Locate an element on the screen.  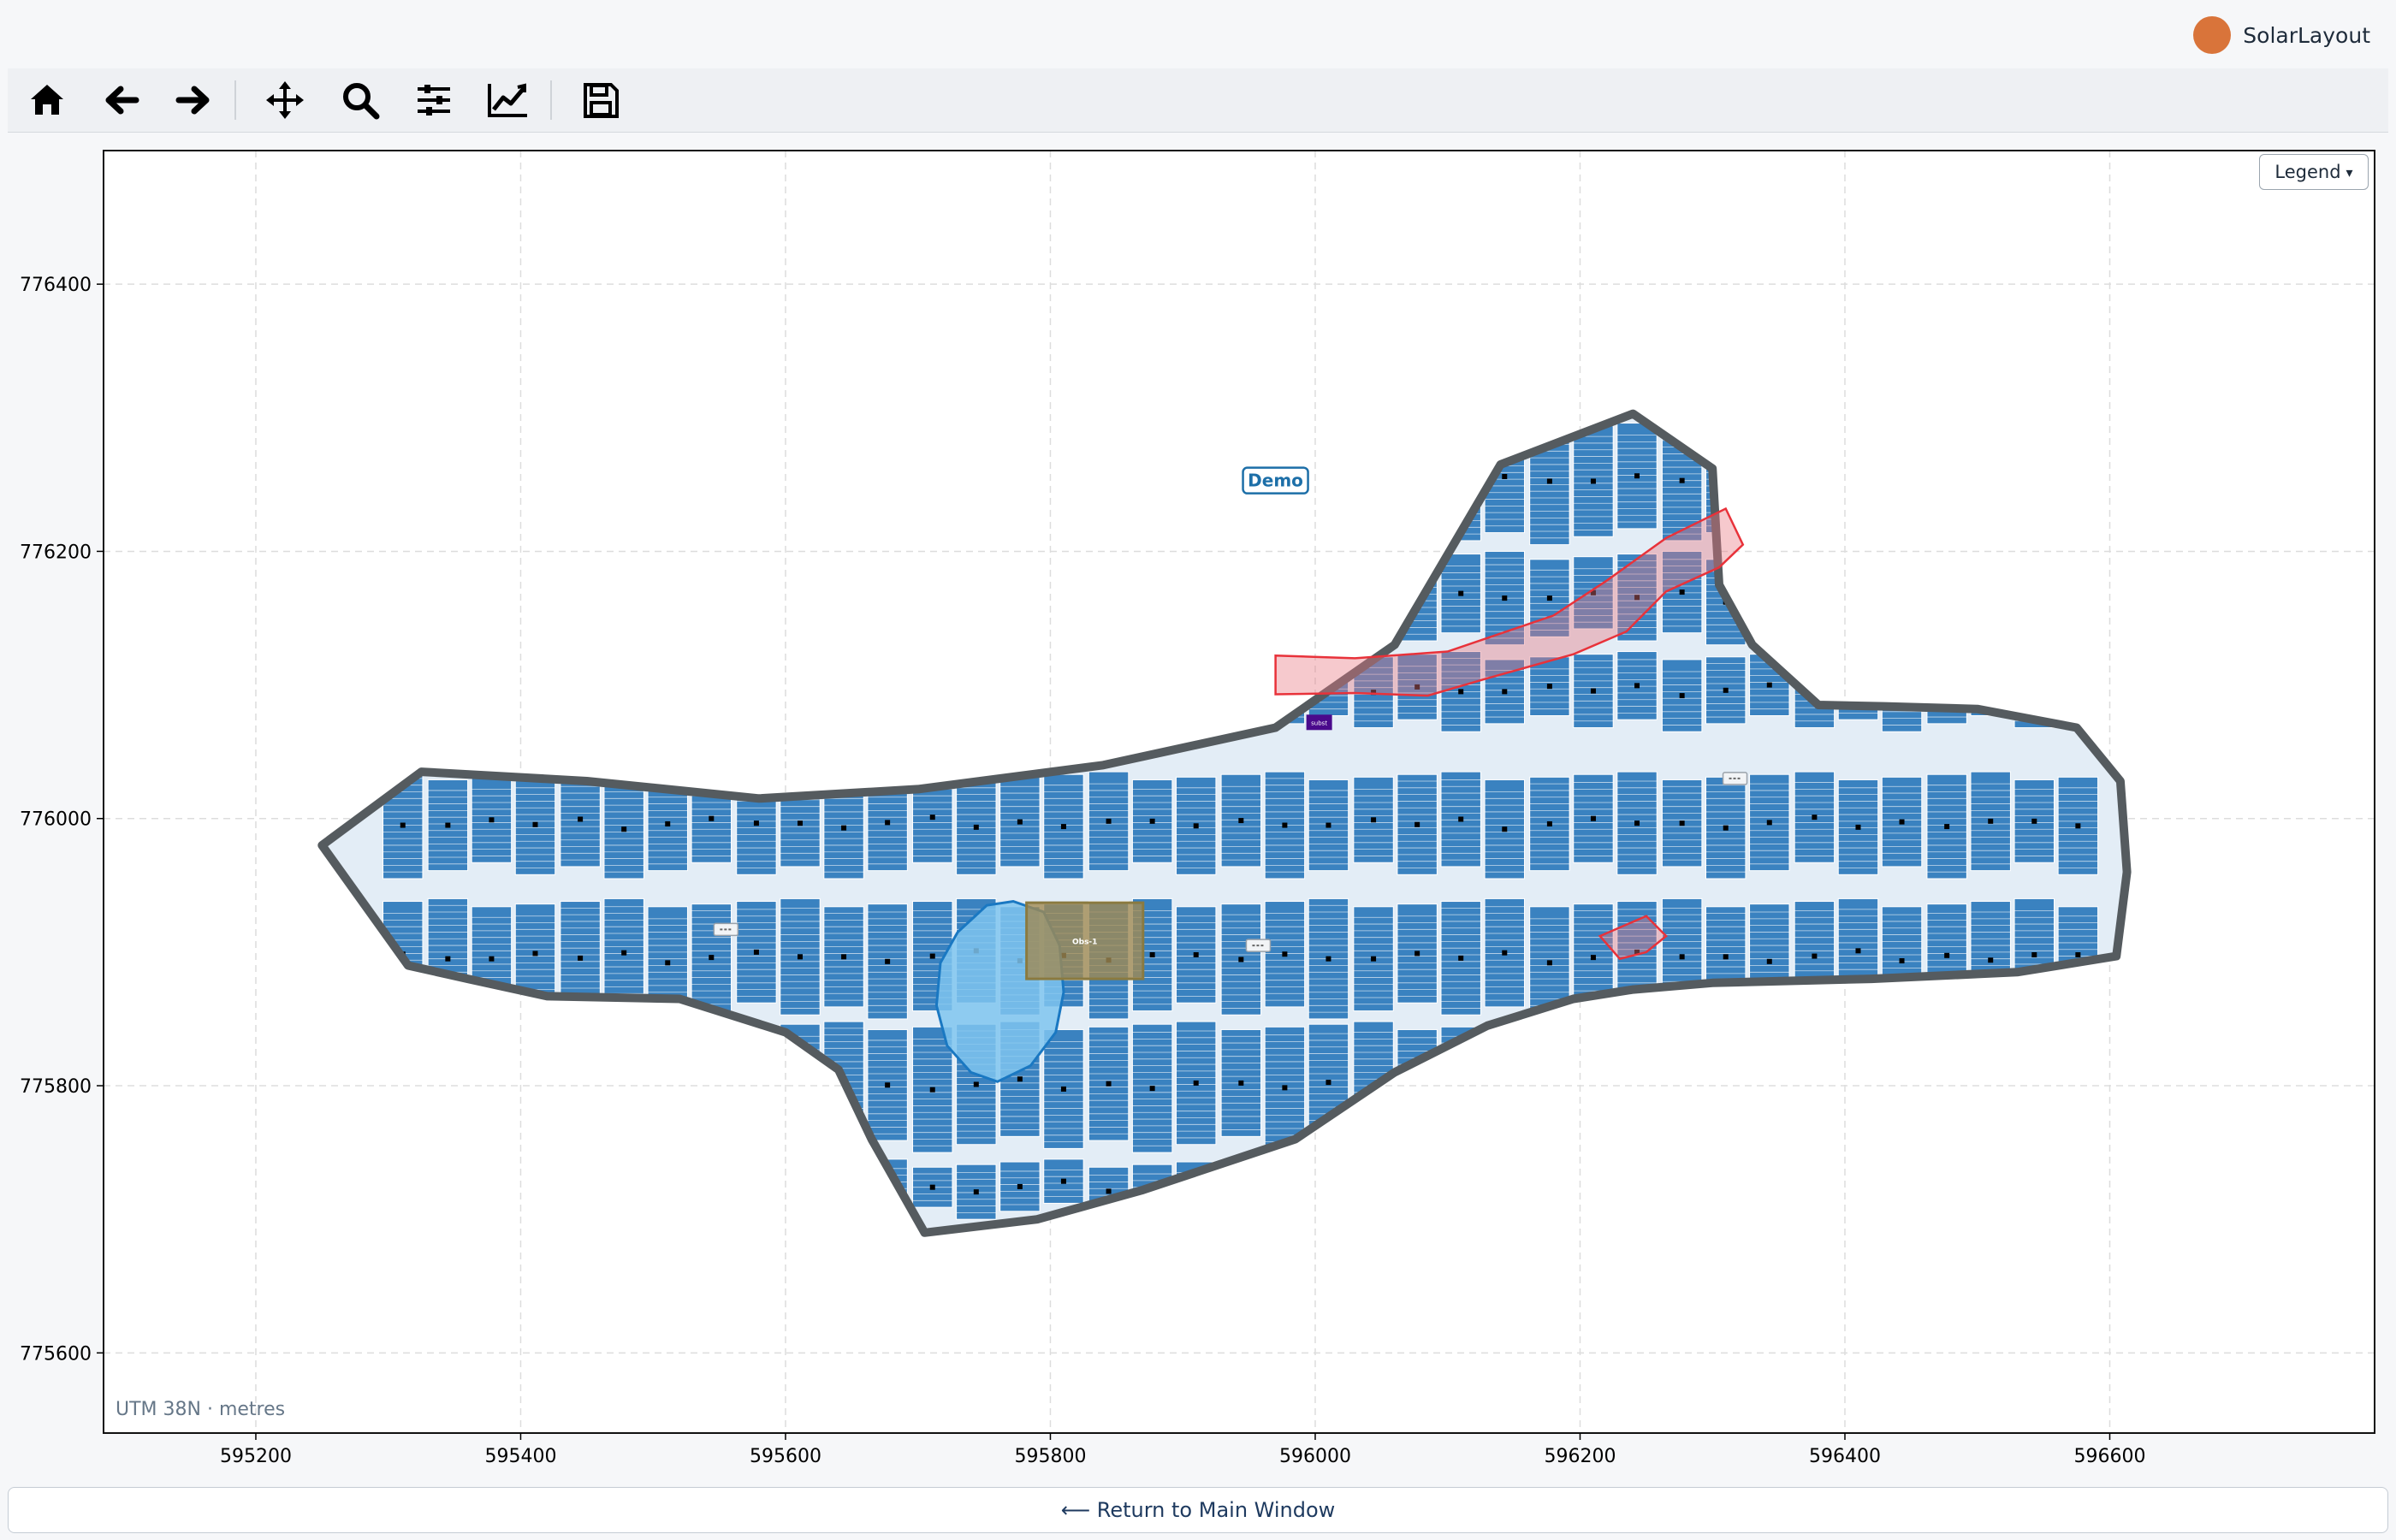
legend-button: Legend ▾ is located at coordinates (2314, 172).